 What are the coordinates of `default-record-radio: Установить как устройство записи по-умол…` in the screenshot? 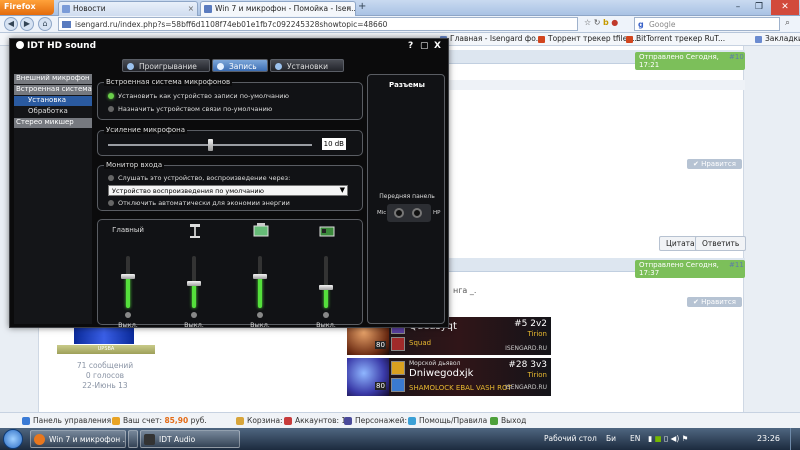 It's located at (198, 96).